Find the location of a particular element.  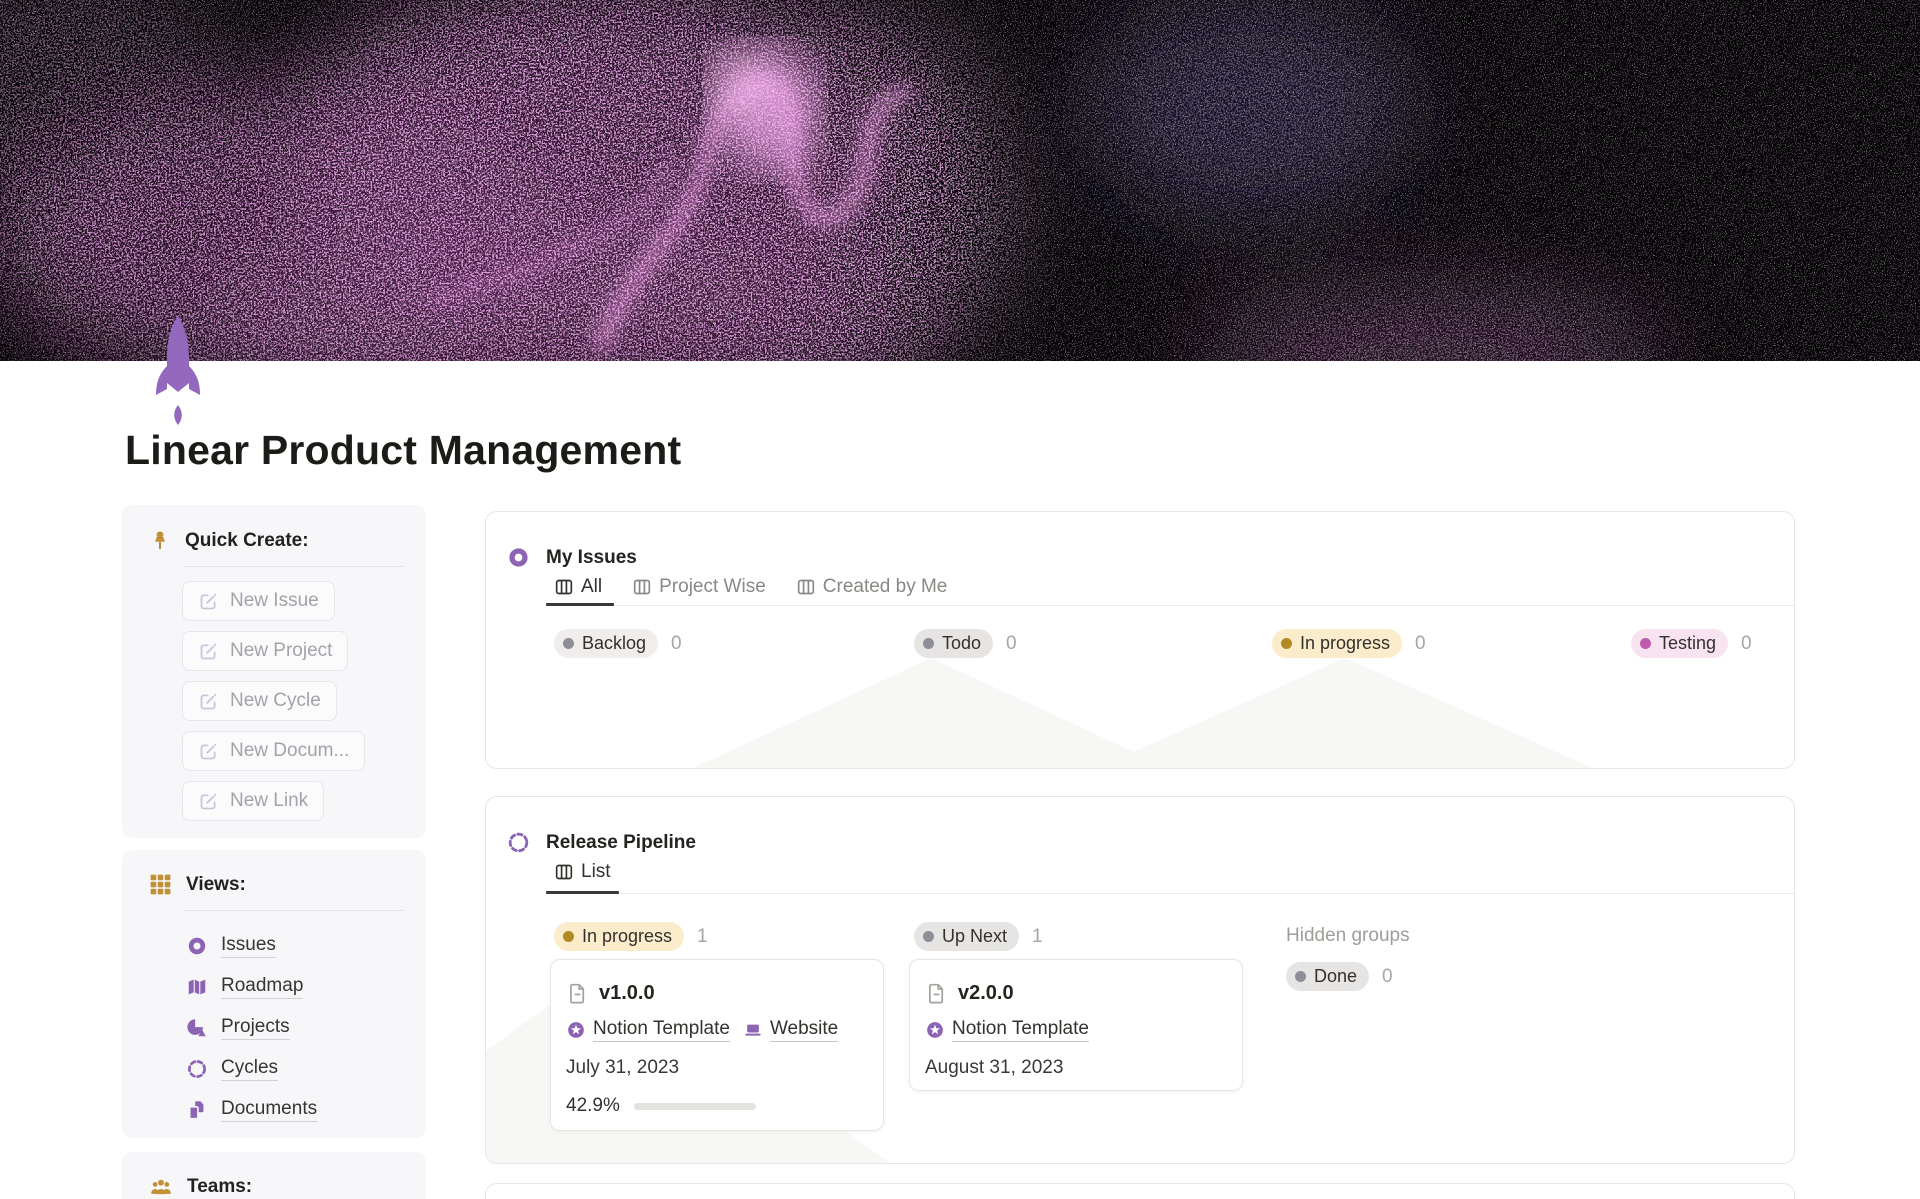

tab-all: All is located at coordinates (578, 587).